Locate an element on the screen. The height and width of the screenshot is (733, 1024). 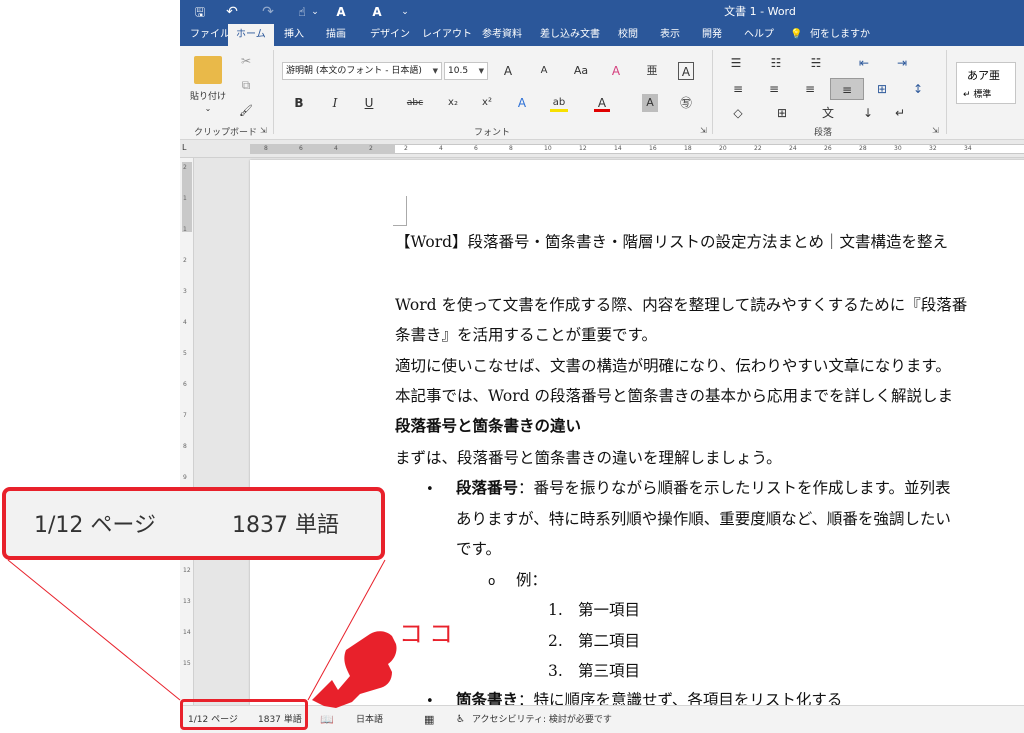
show-marks-icon: ↵ is located at coordinates (900, 113).